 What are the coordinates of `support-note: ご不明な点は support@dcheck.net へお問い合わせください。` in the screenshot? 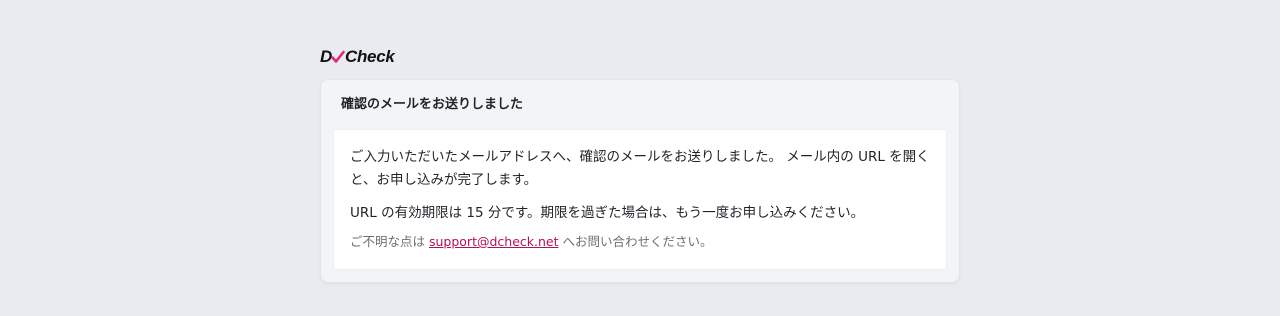 It's located at (640, 242).